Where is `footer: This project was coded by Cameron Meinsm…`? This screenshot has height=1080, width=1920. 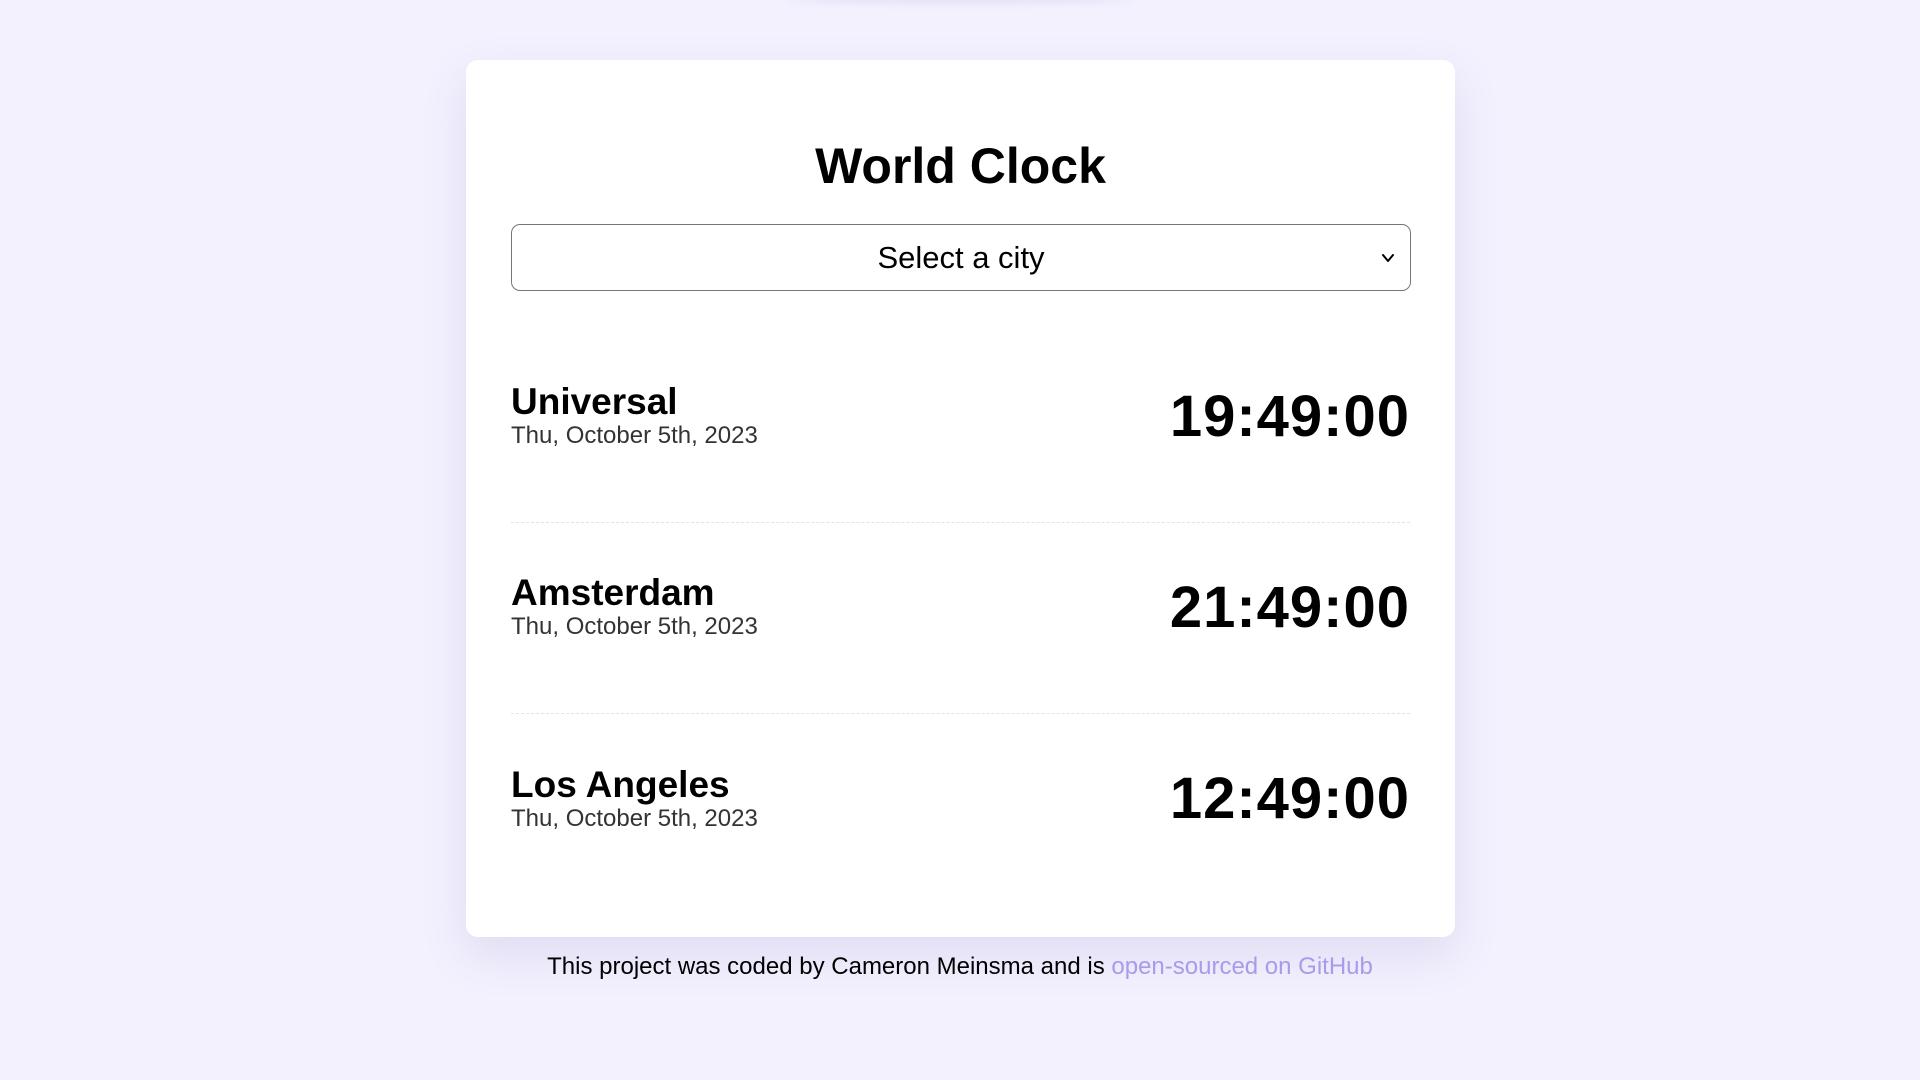 footer: This project was coded by Cameron Meinsm… is located at coordinates (960, 967).